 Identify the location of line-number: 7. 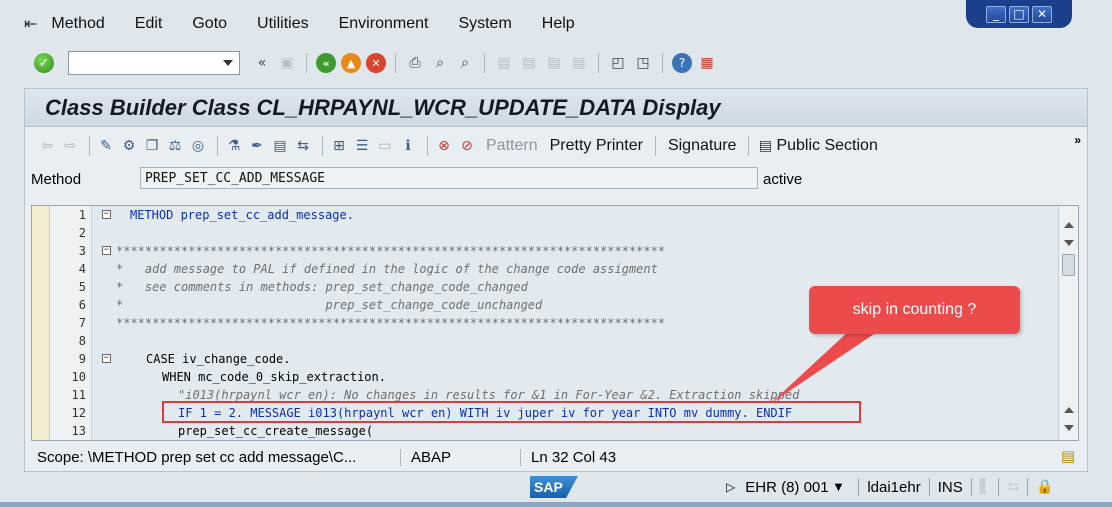
(82, 323).